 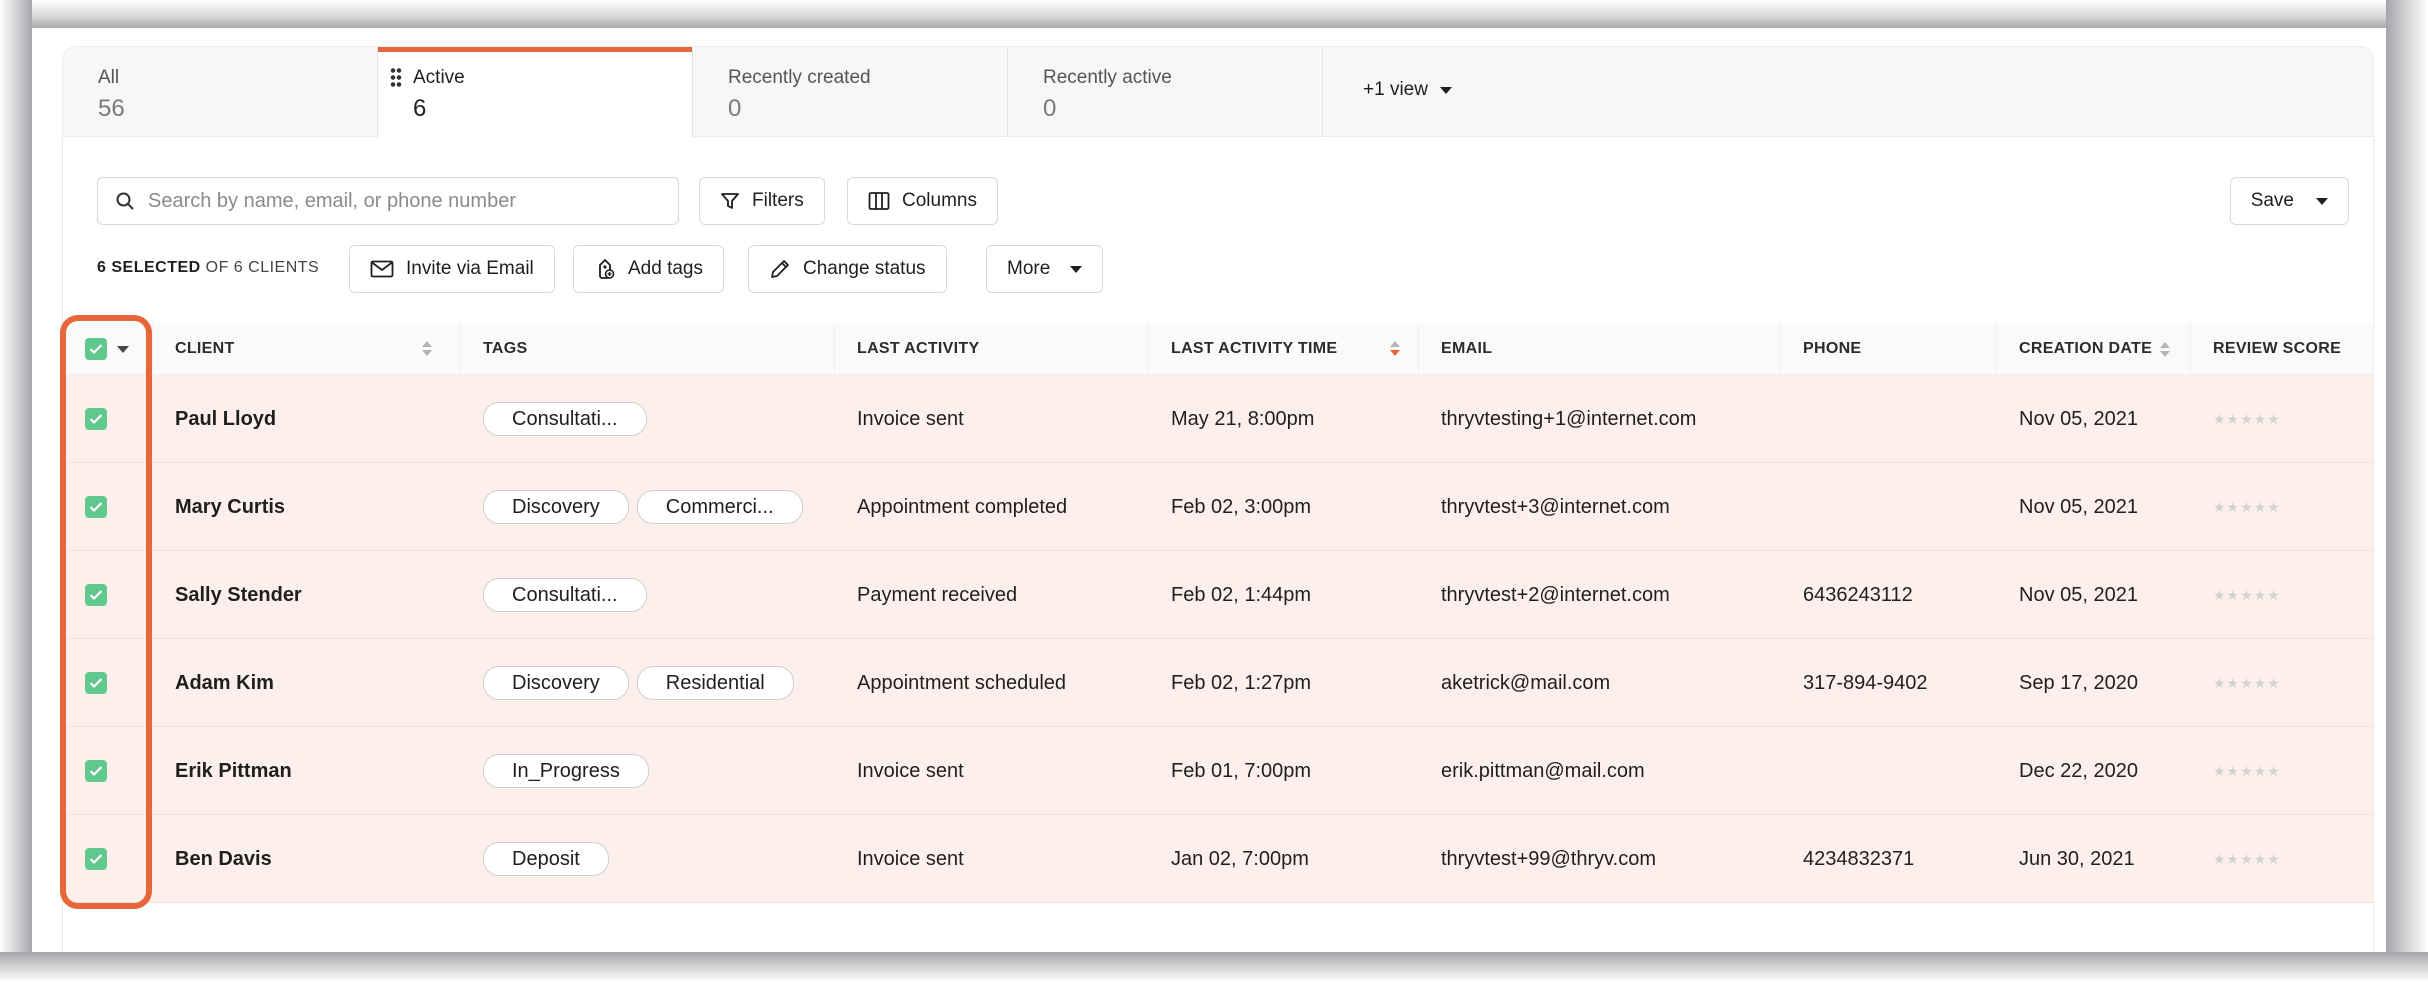 What do you see at coordinates (16, 491) in the screenshot?
I see `frame-shadow-left` at bounding box center [16, 491].